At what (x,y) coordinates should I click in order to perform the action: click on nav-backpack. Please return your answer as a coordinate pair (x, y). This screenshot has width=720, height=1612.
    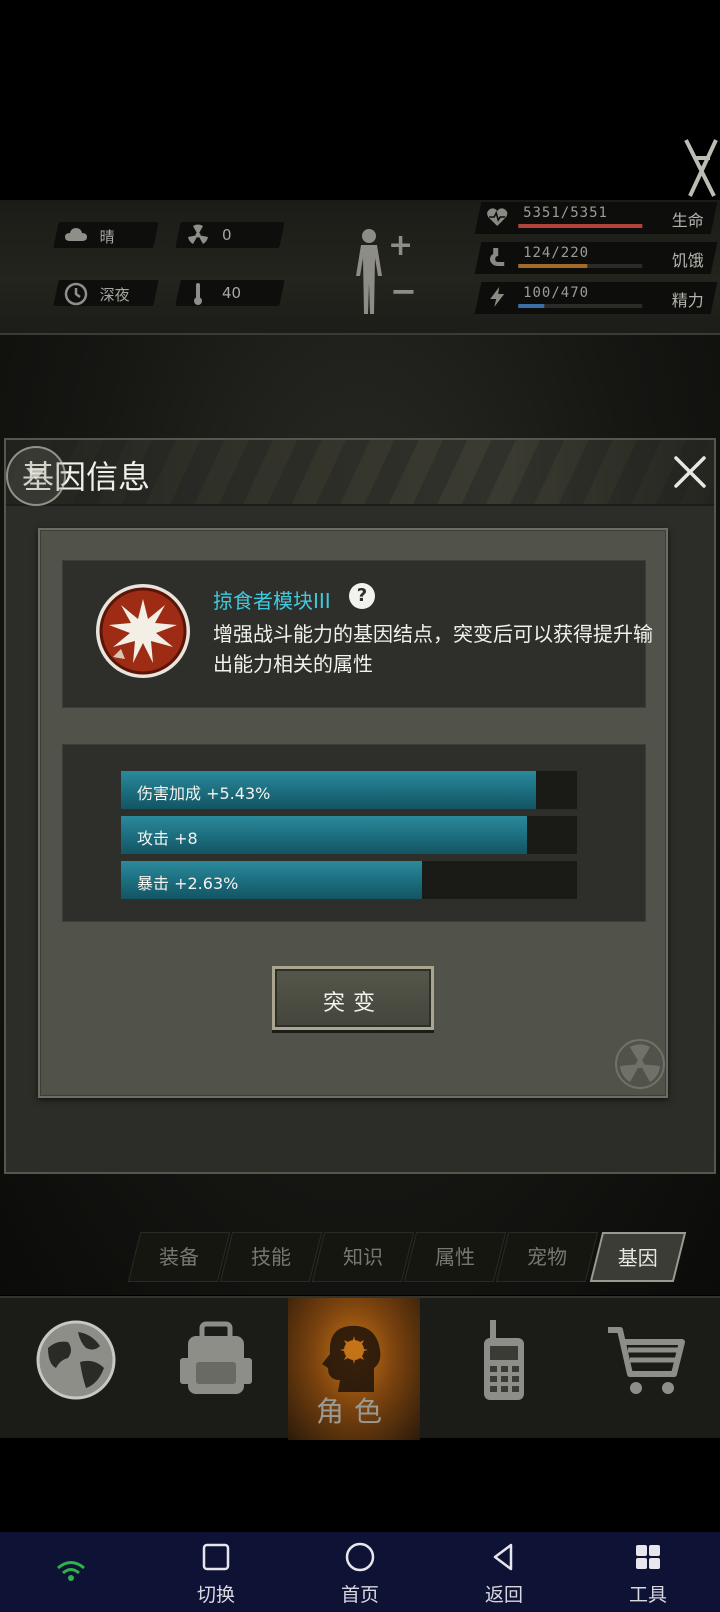
    Looking at the image, I should click on (216, 1369).